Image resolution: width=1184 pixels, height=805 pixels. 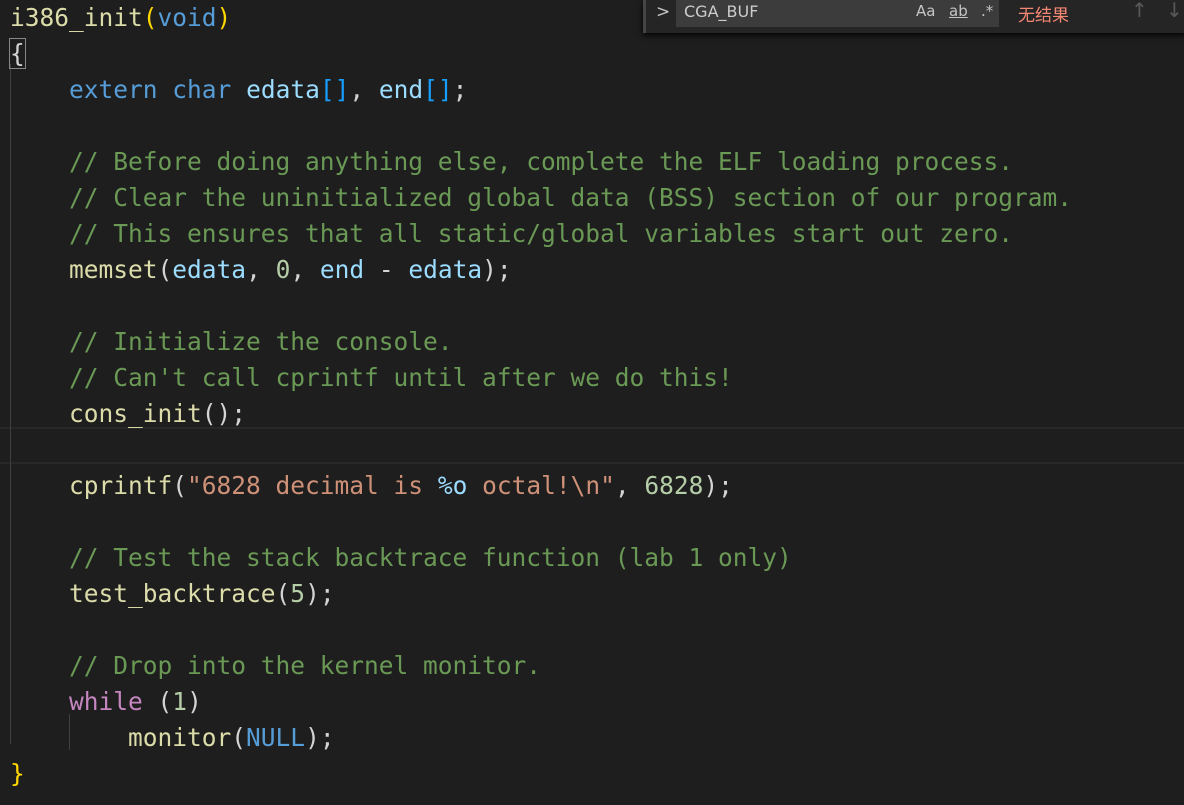 What do you see at coordinates (541, 738) in the screenshot?
I see `code-line: monitor(NULL);` at bounding box center [541, 738].